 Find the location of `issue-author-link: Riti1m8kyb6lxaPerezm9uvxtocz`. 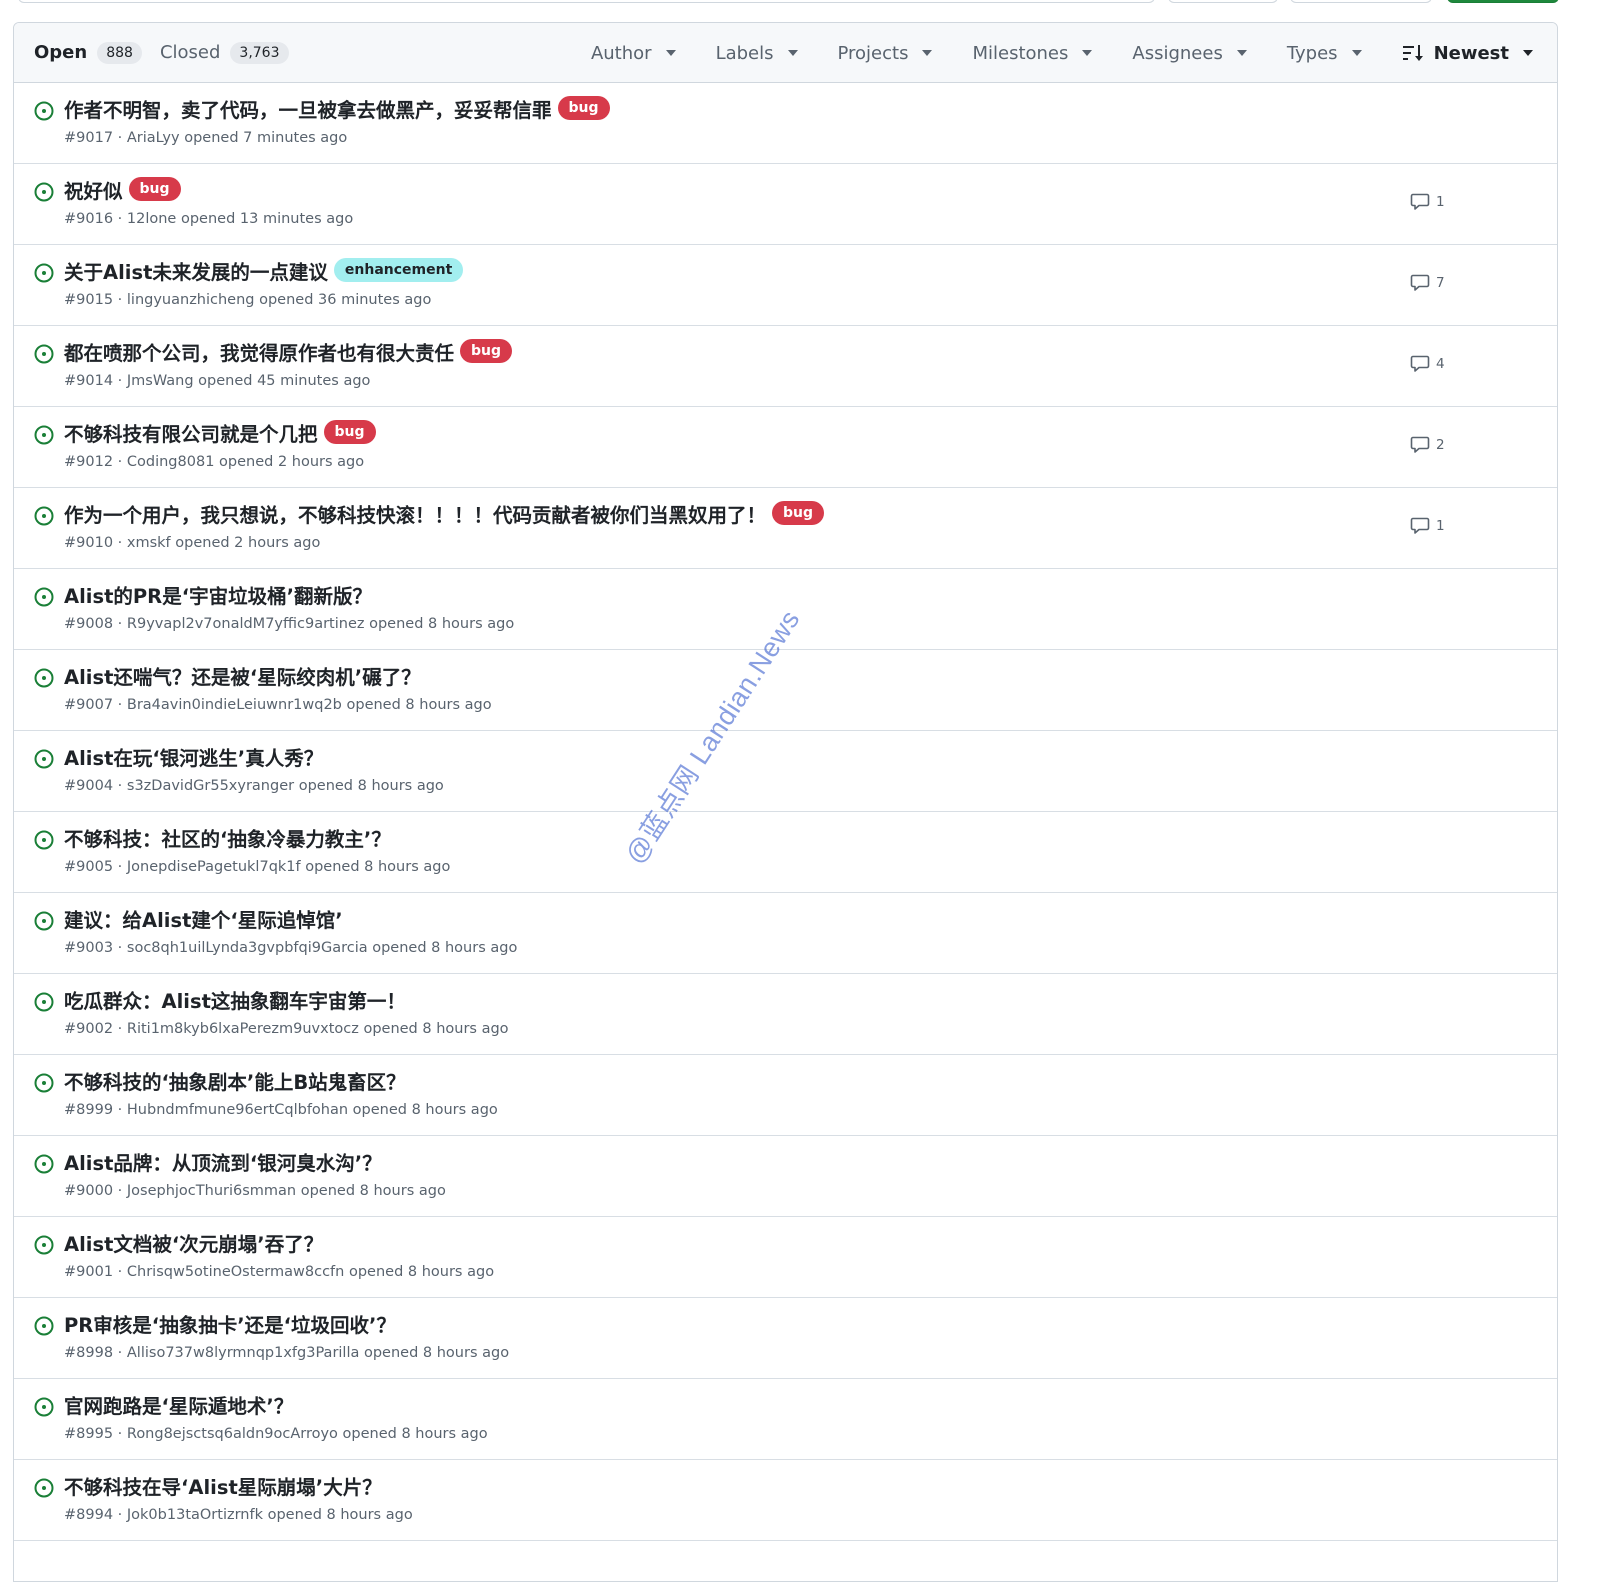

issue-author-link: Riti1m8kyb6lxaPerezm9uvxtocz is located at coordinates (245, 1029).